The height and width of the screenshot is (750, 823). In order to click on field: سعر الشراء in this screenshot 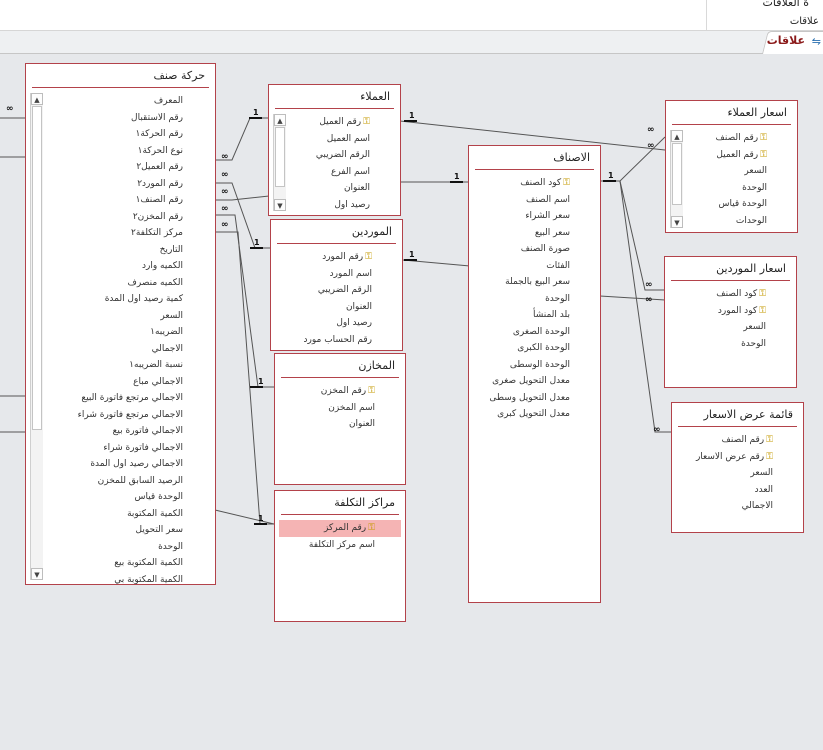, I will do `click(521, 216)`.